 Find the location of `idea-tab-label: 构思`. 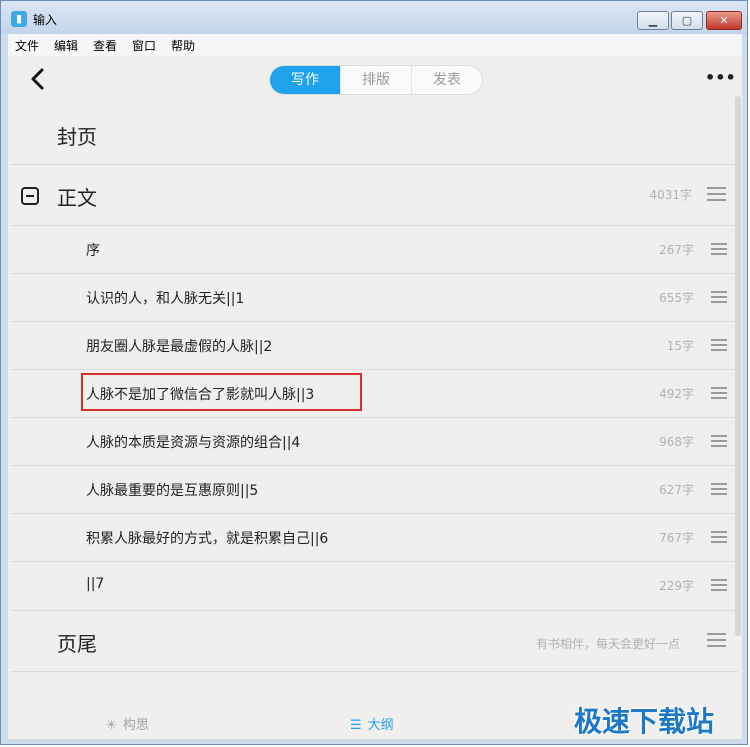

idea-tab-label: 构思 is located at coordinates (135, 725).